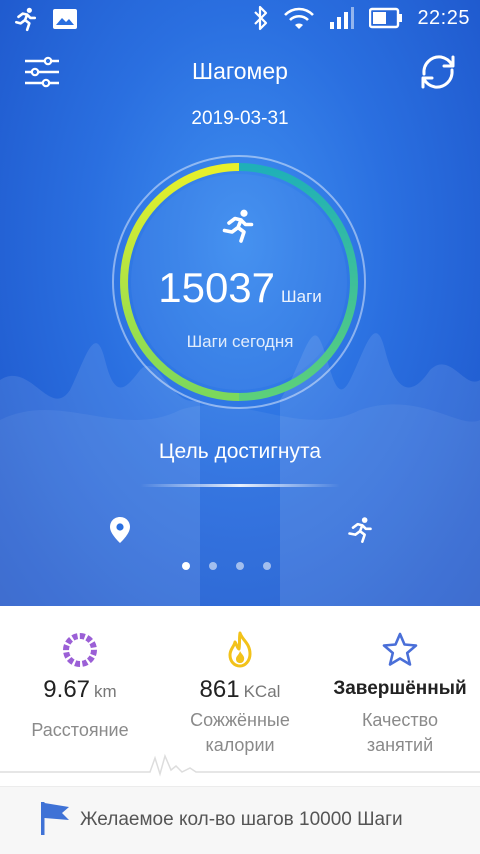 The width and height of the screenshot is (480, 854). What do you see at coordinates (120, 530) in the screenshot?
I see `location-pin-icon` at bounding box center [120, 530].